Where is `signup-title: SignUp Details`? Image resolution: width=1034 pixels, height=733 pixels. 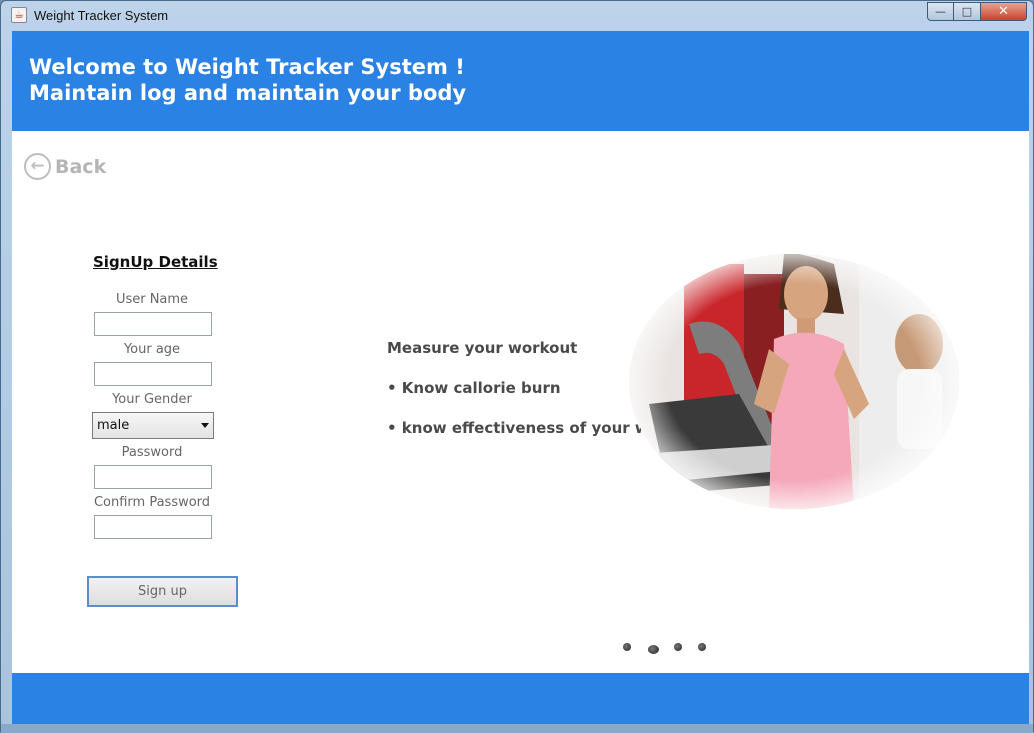
signup-title: SignUp Details is located at coordinates (155, 262).